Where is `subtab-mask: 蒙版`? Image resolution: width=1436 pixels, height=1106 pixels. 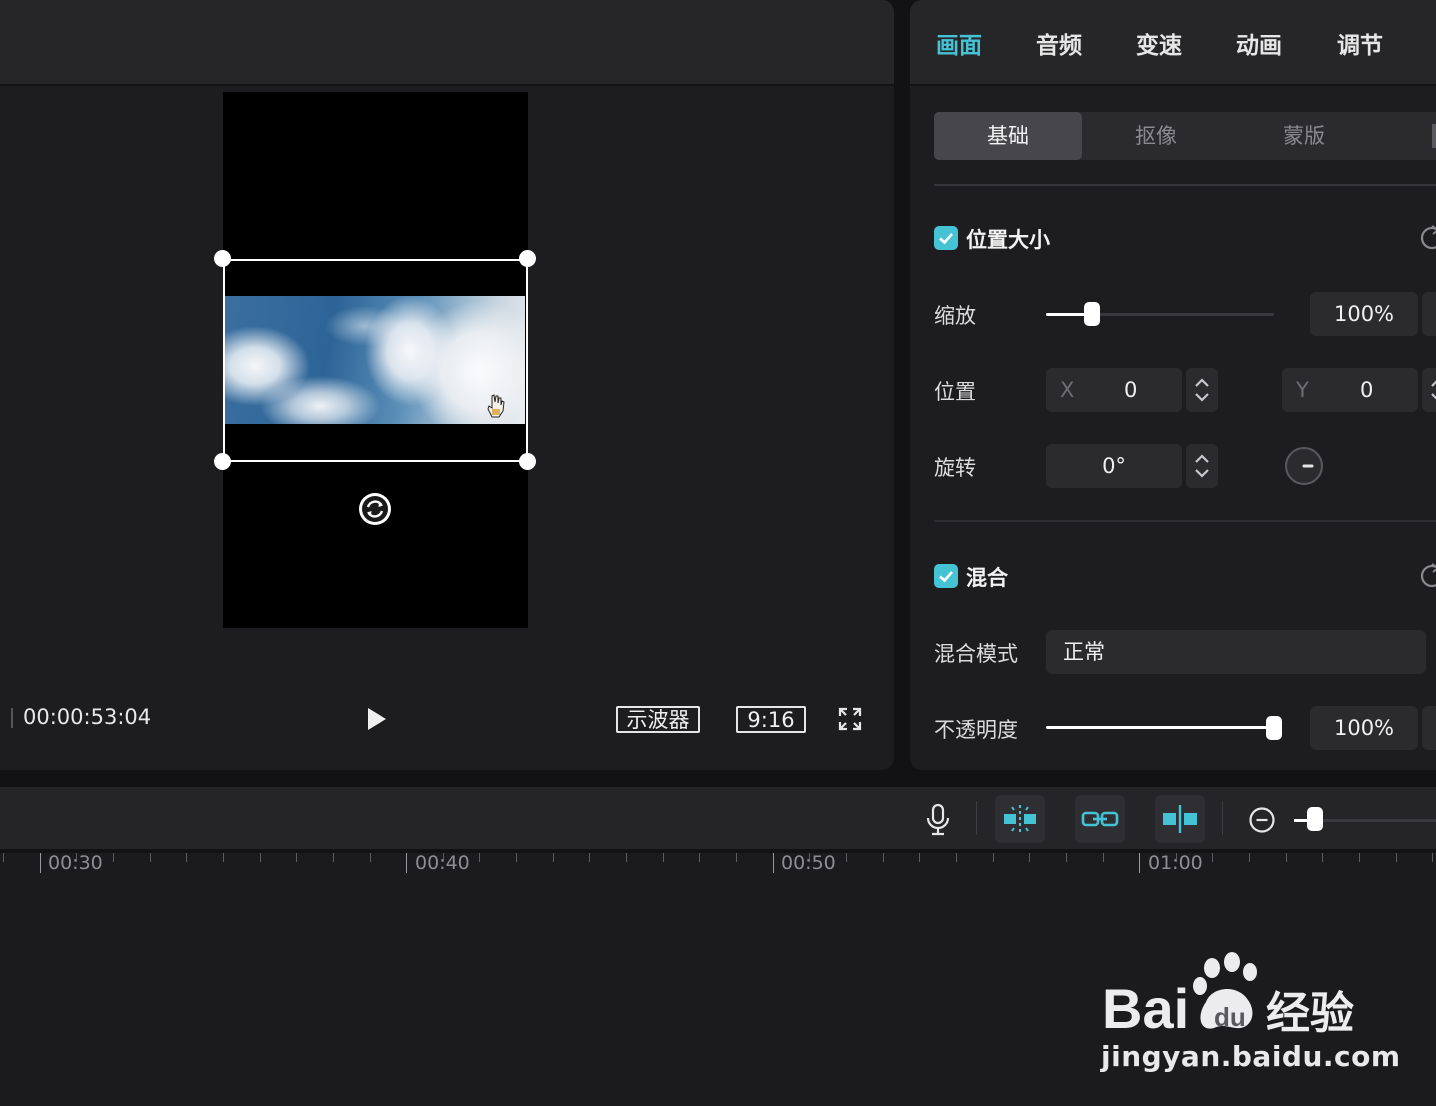
subtab-mask: 蒙版 is located at coordinates (1304, 136).